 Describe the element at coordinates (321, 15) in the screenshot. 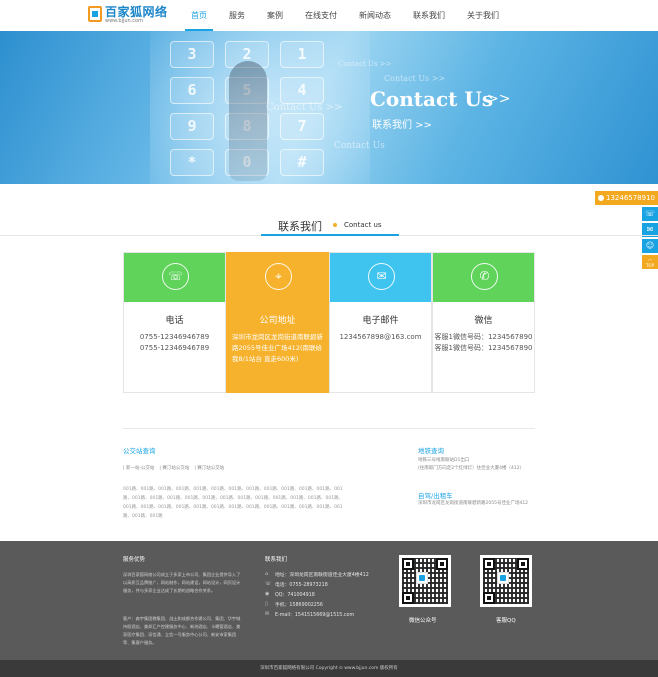

I see `nav-item-payment: 在线支付` at that location.